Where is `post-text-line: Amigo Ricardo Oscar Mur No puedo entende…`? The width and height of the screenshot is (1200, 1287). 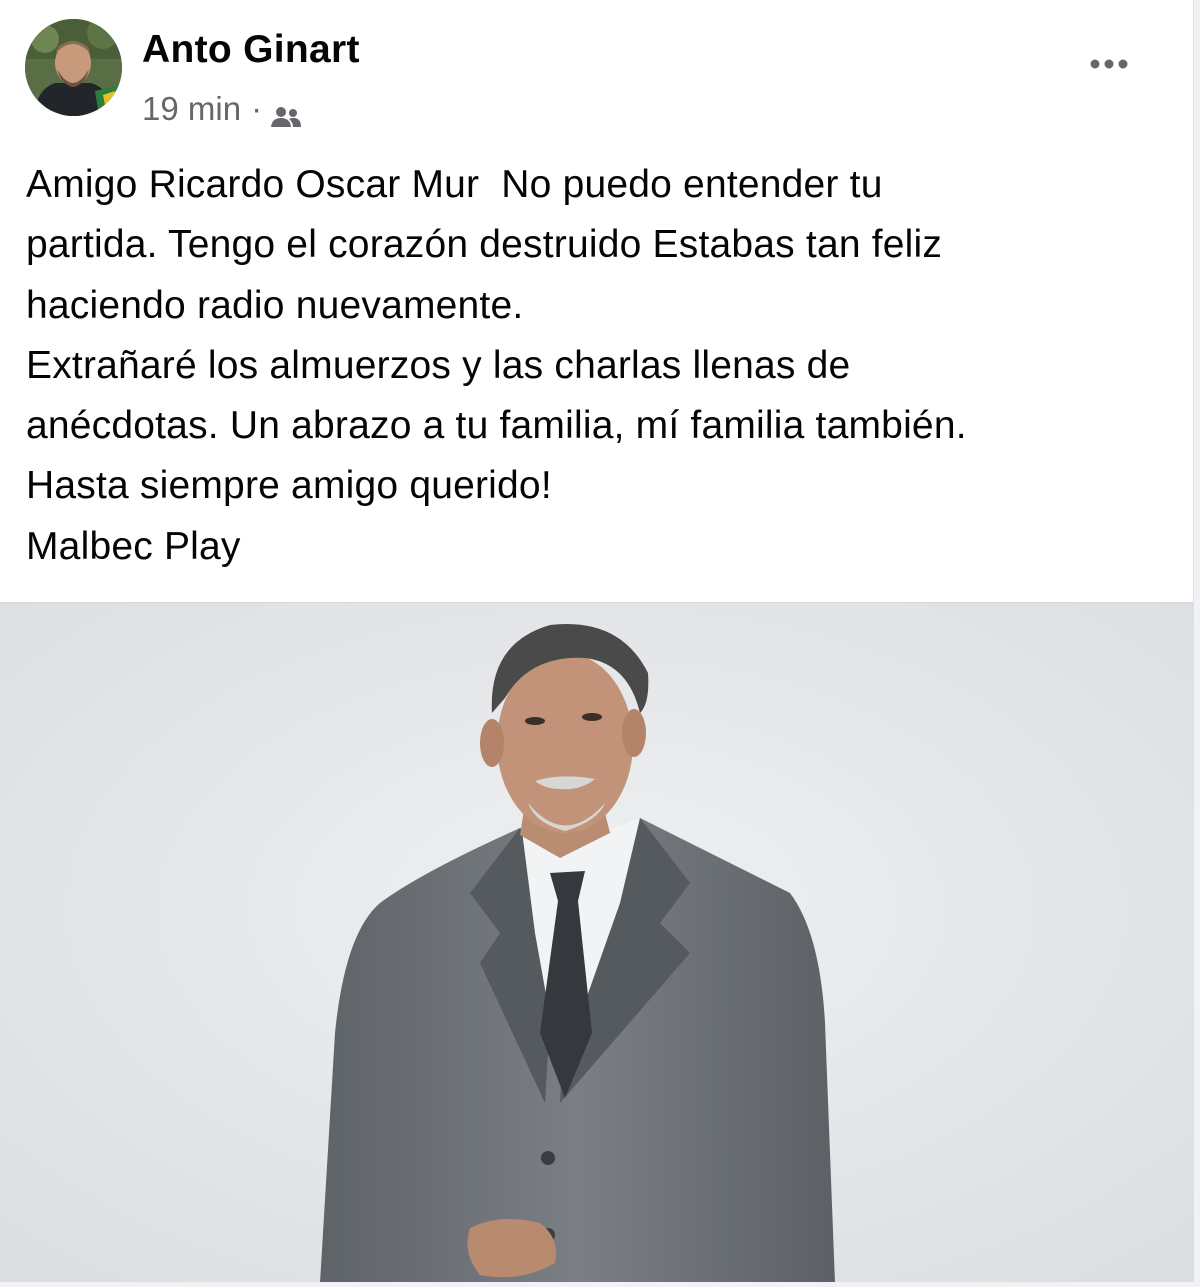
post-text-line: Amigo Ricardo Oscar Mur No puedo entende… is located at coordinates (454, 184).